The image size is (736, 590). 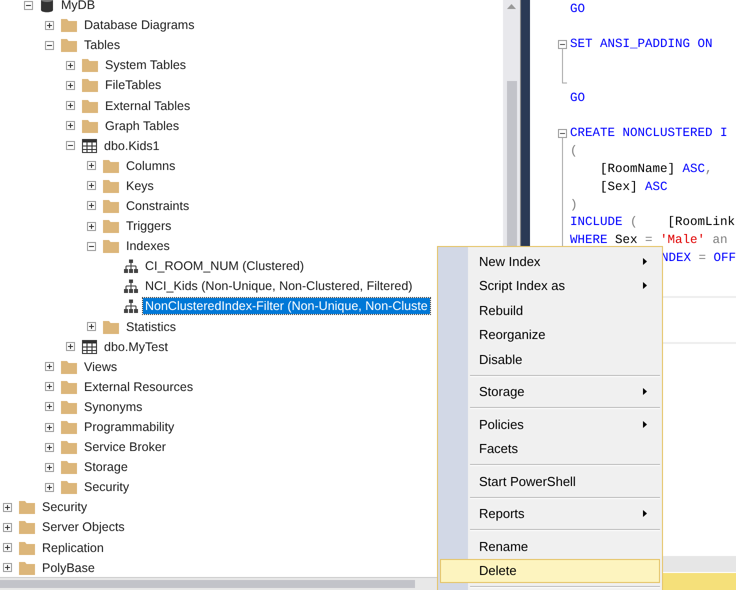 I want to click on code-line: [Sex] ASC, so click(x=633, y=187).